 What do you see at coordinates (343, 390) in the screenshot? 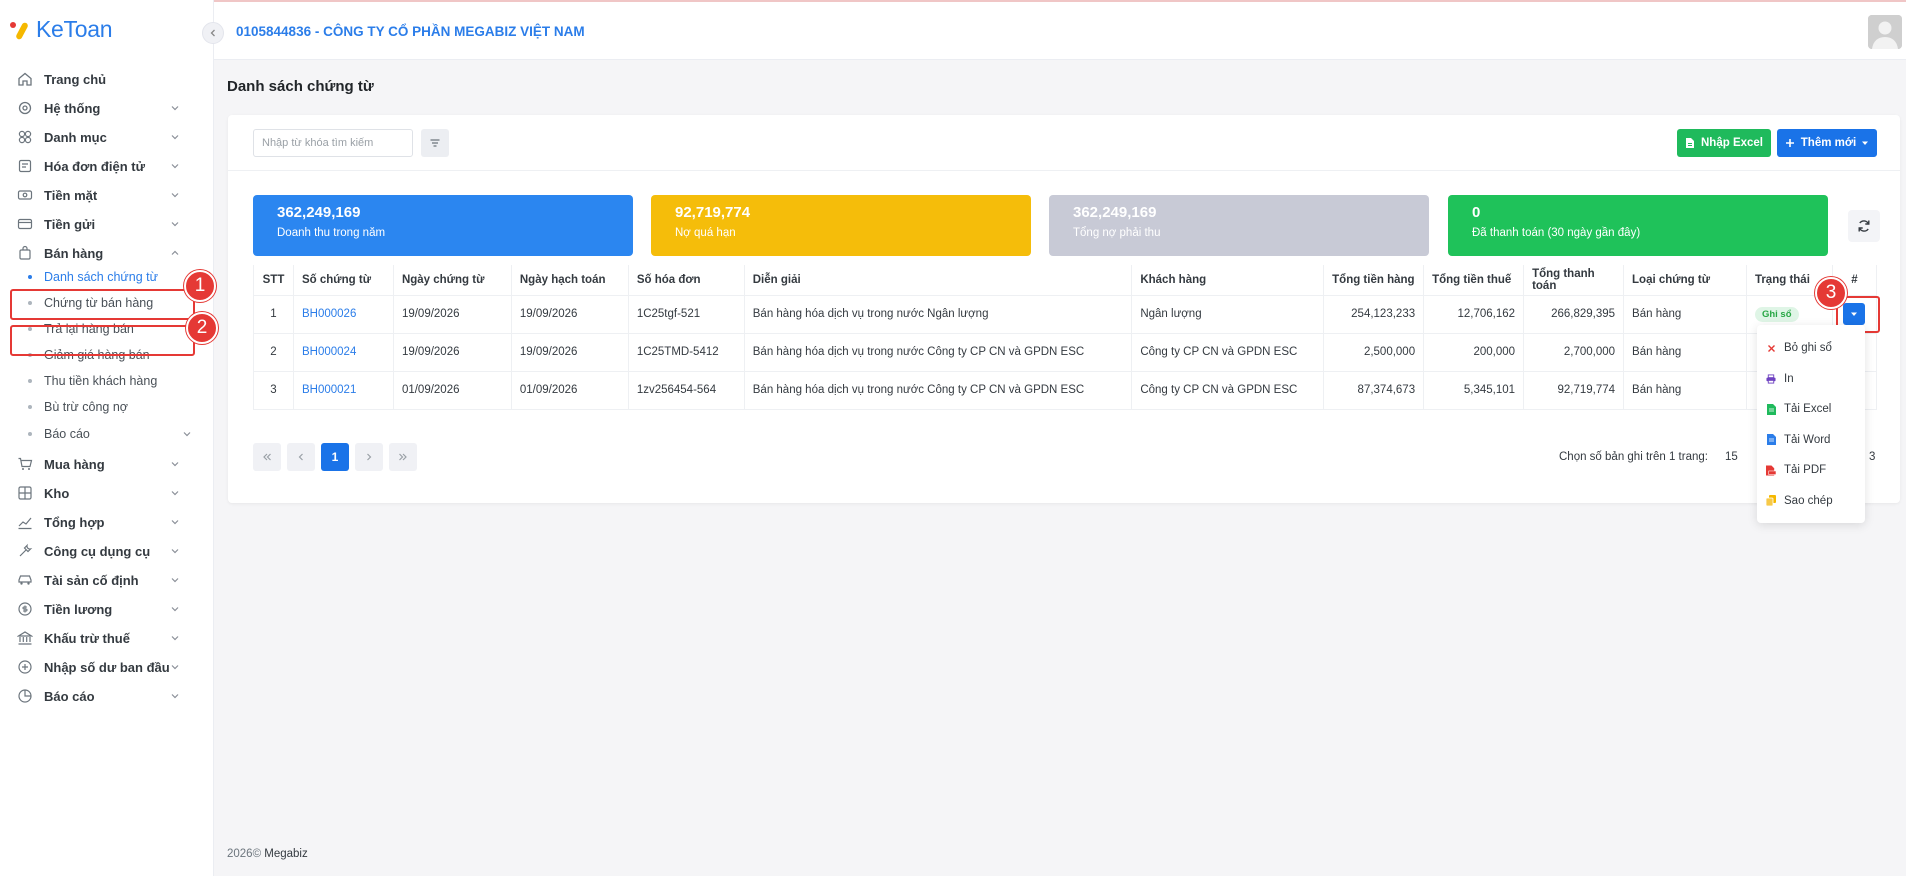
I see `cell-voucher-link: BH000021` at bounding box center [343, 390].